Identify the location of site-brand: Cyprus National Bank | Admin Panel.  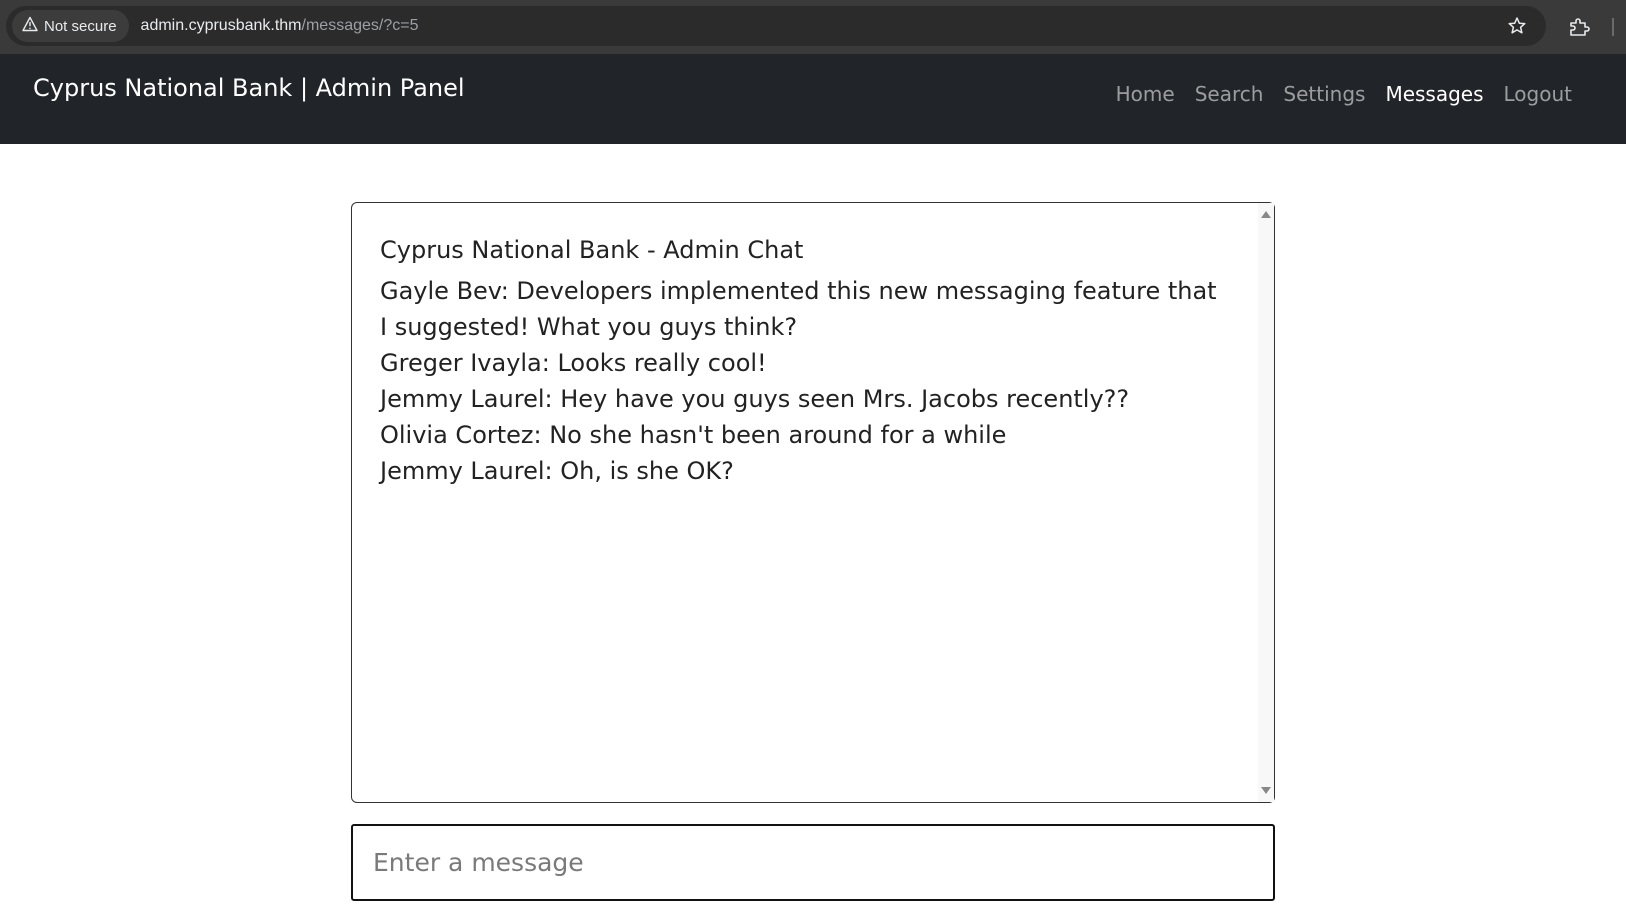
(249, 88).